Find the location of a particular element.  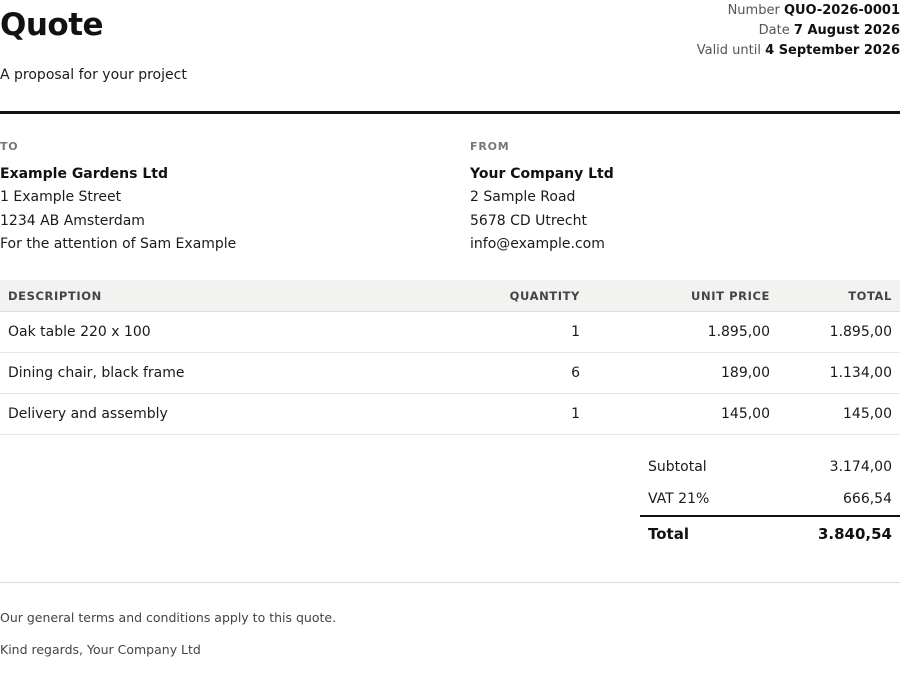

sender-city: 5678 CD Utrecht is located at coordinates (528, 220).